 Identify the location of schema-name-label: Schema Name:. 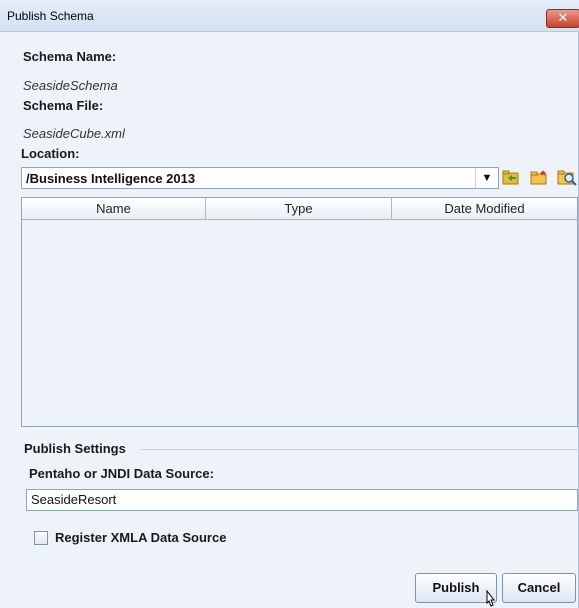
(70, 56).